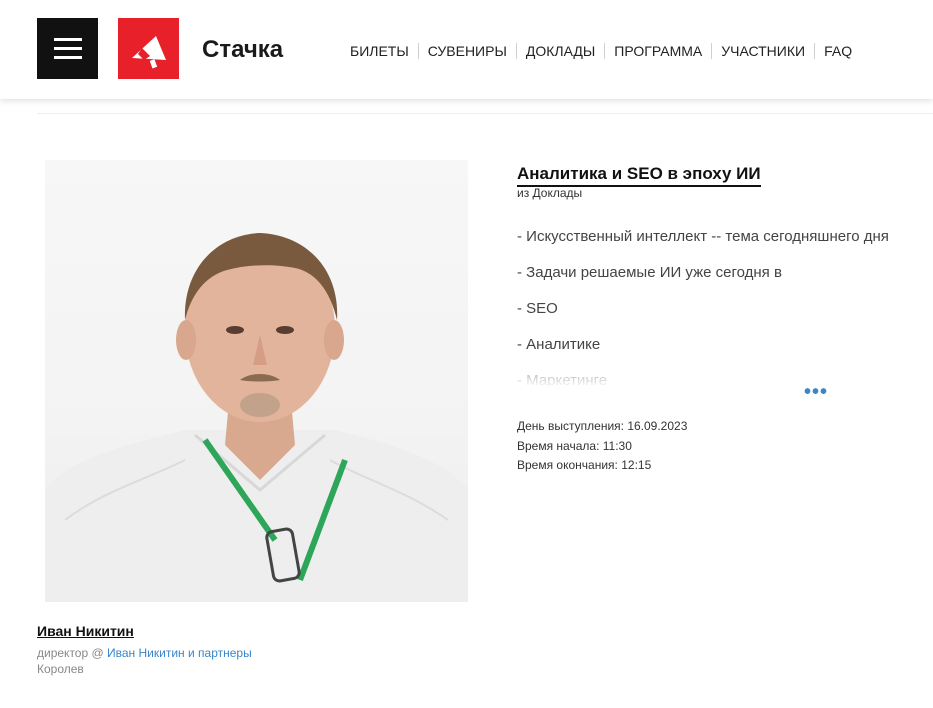  I want to click on nav-item-faq: FAQ, so click(837, 51).